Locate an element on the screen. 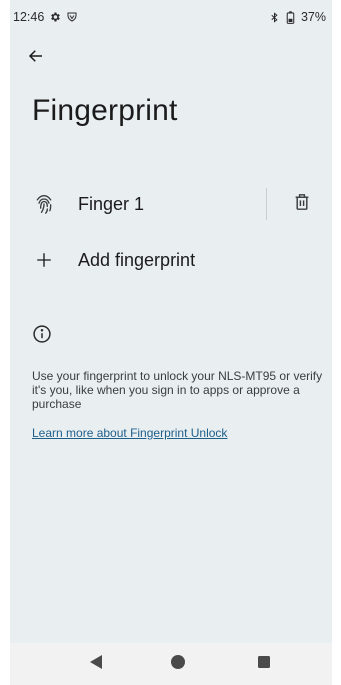  row-divider is located at coordinates (266, 204).